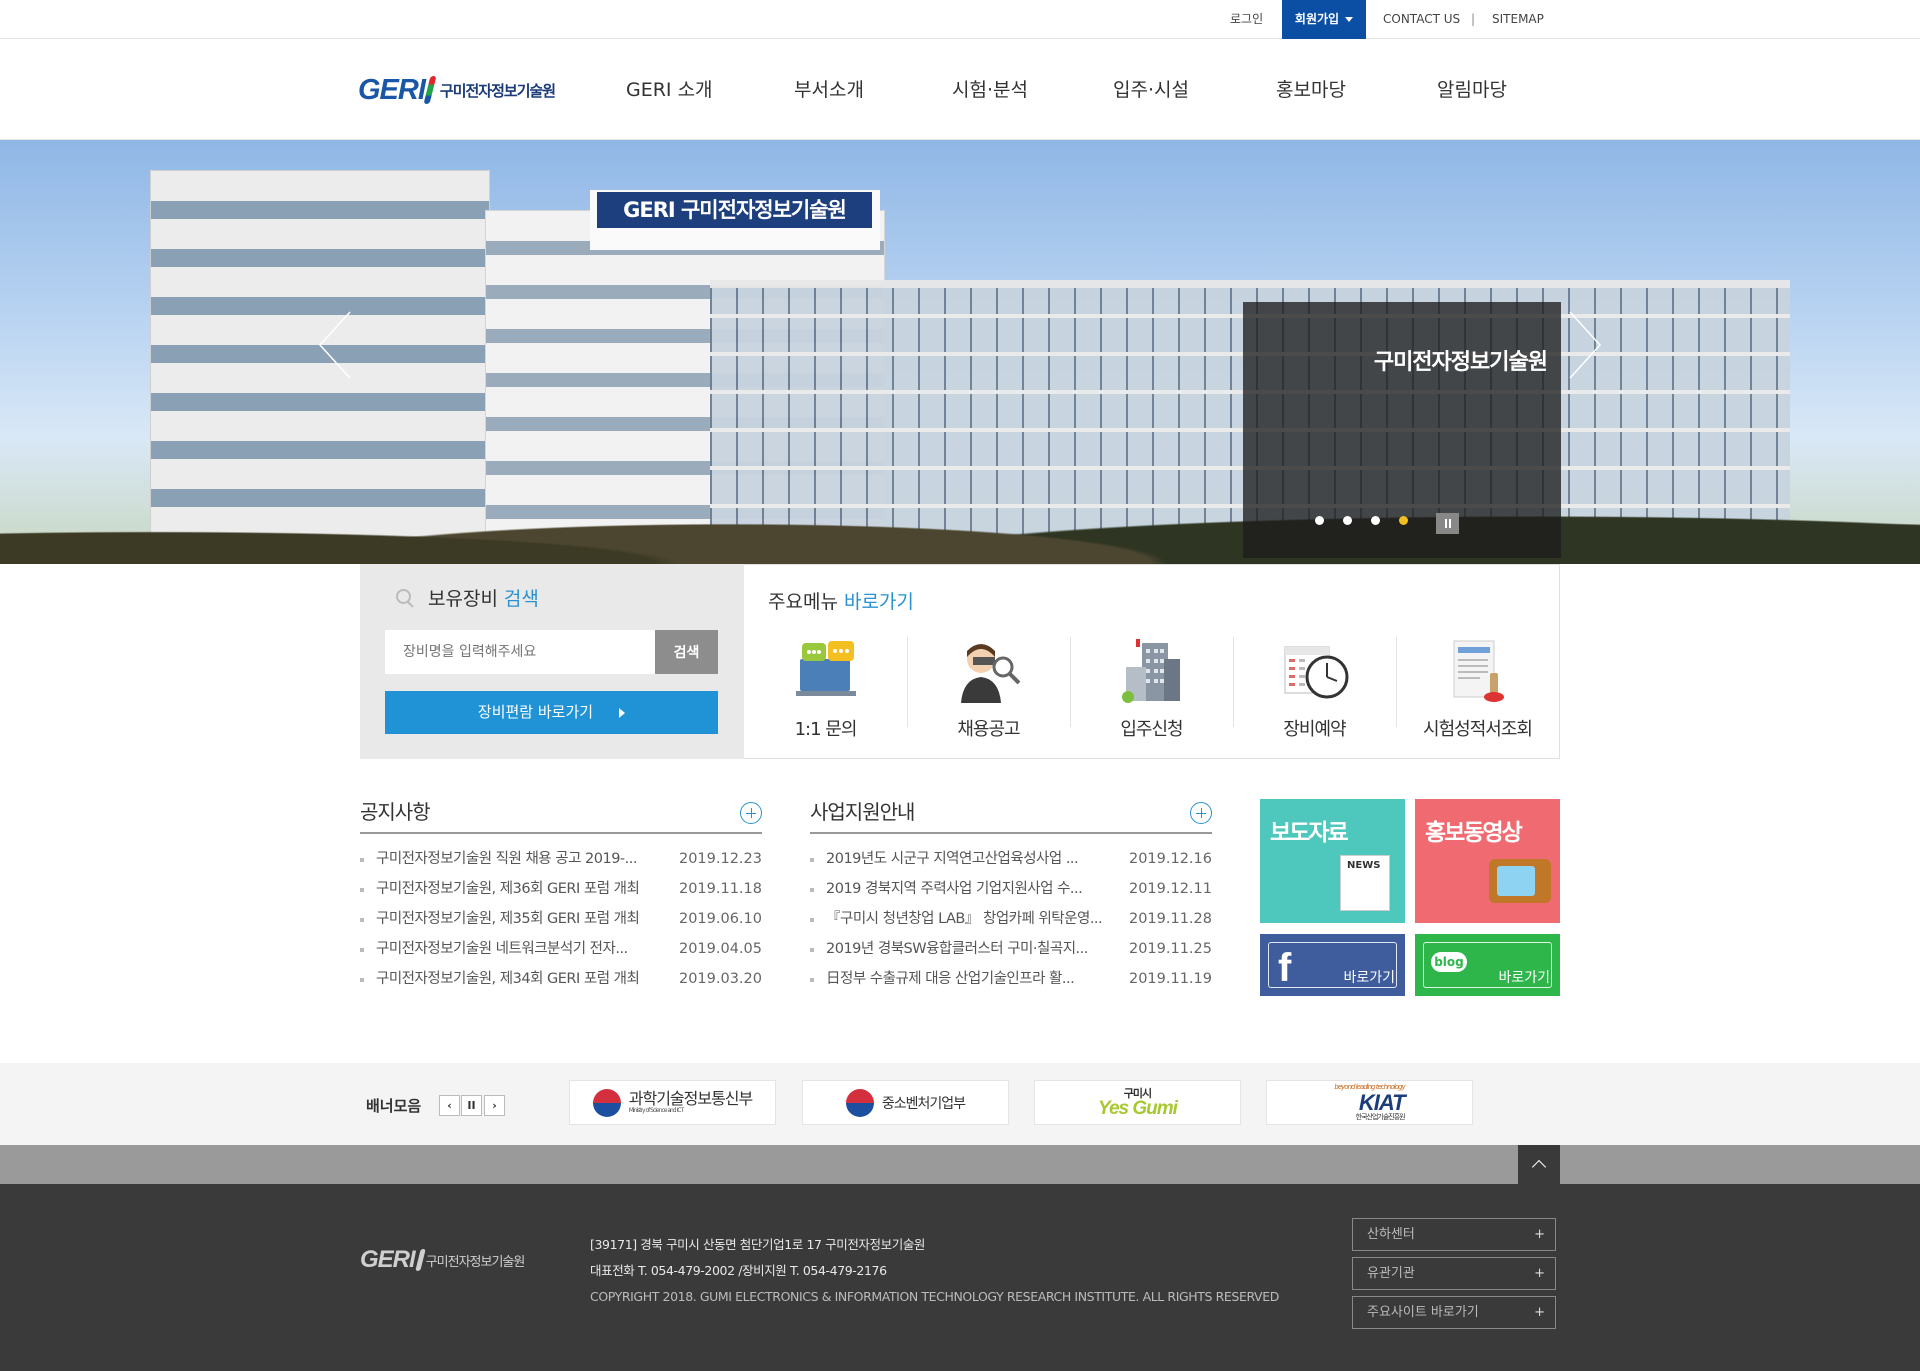  Describe the element at coordinates (720, 889) in the screenshot. I see `list-item-date: 2019.11.18` at that location.